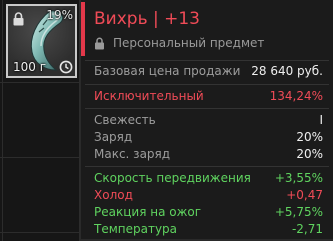 The image size is (333, 241). What do you see at coordinates (208, 195) in the screenshot?
I see `stat-row: Холод +0,47` at bounding box center [208, 195].